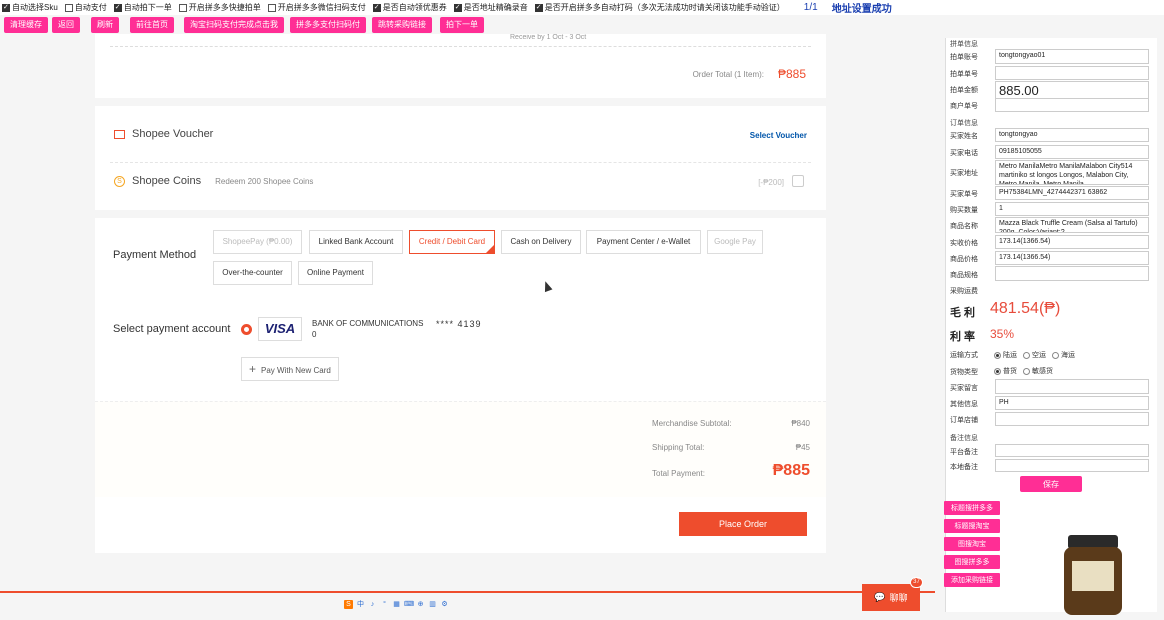 The width and height of the screenshot is (1164, 620). I want to click on method-linked-bank: Linked Bank Account, so click(356, 242).